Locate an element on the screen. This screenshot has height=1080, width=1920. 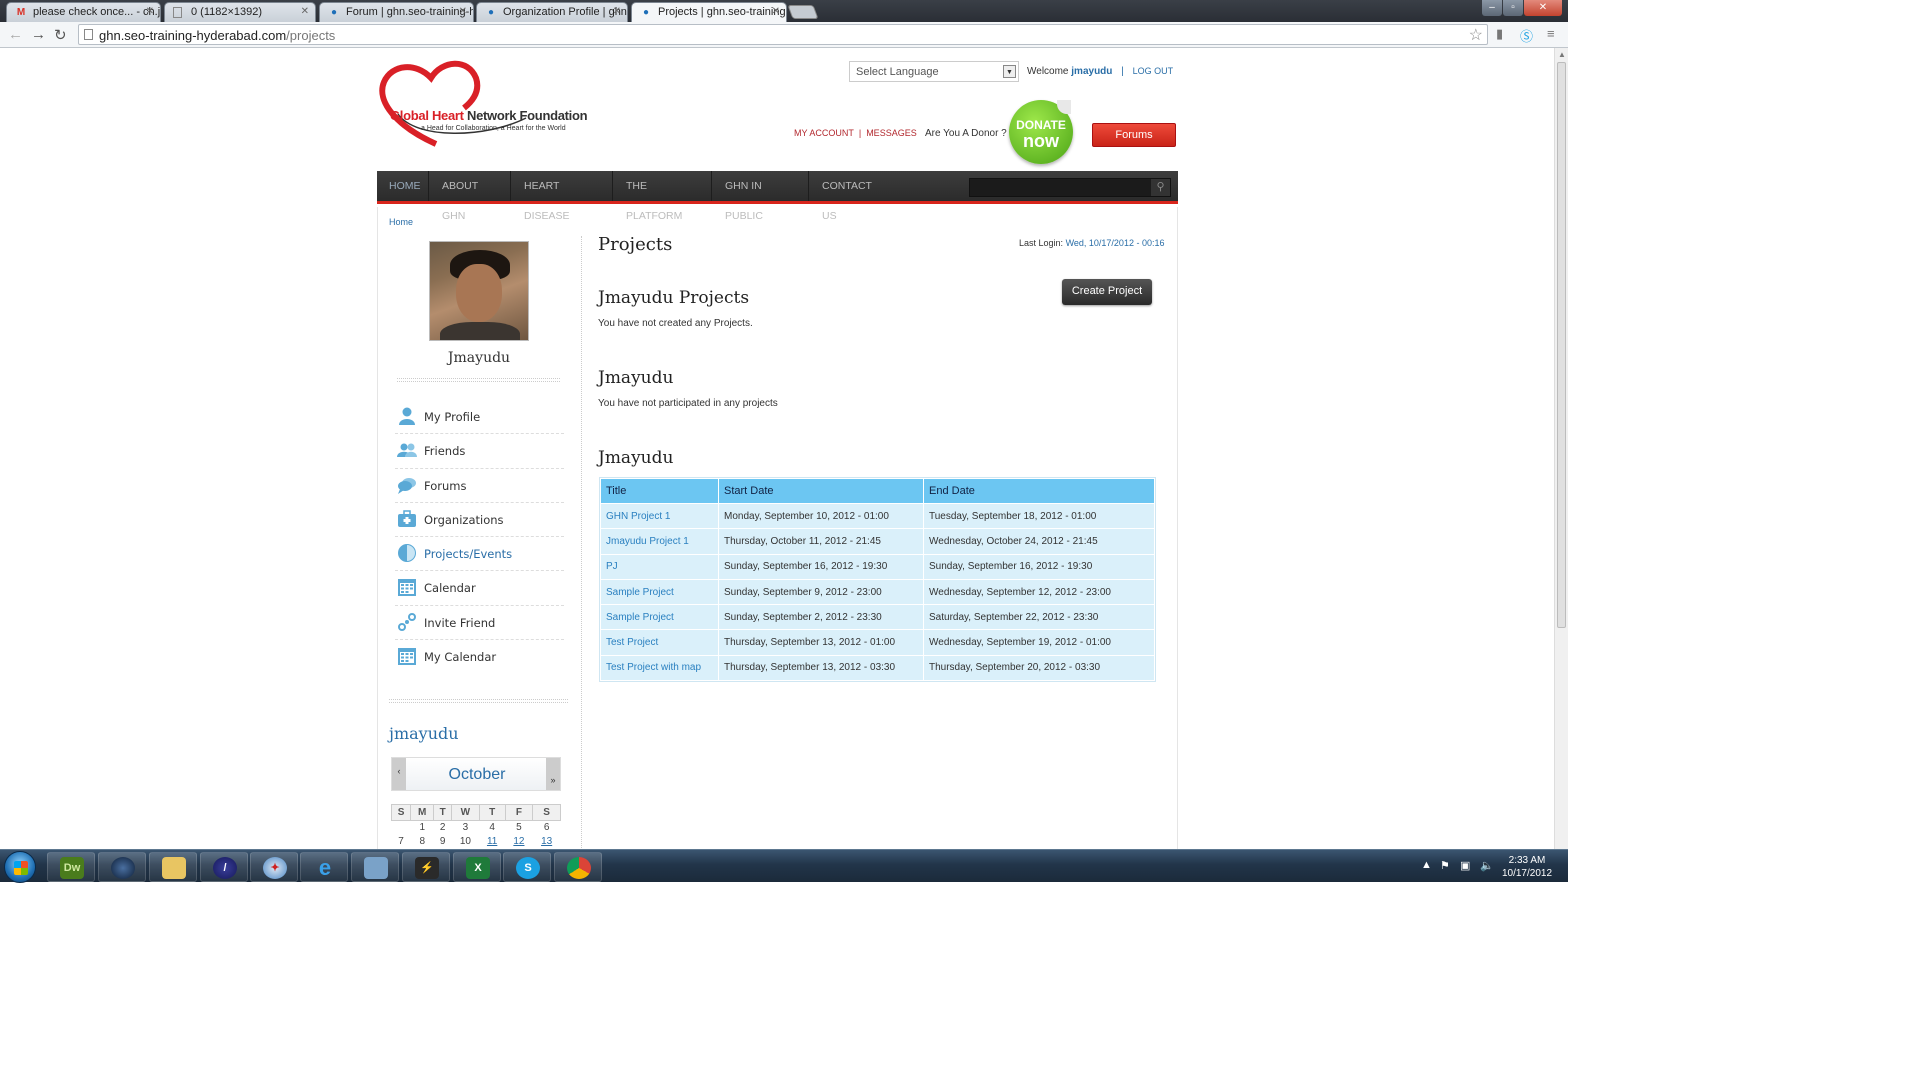
calendar-day-link: 12 is located at coordinates (519, 842).